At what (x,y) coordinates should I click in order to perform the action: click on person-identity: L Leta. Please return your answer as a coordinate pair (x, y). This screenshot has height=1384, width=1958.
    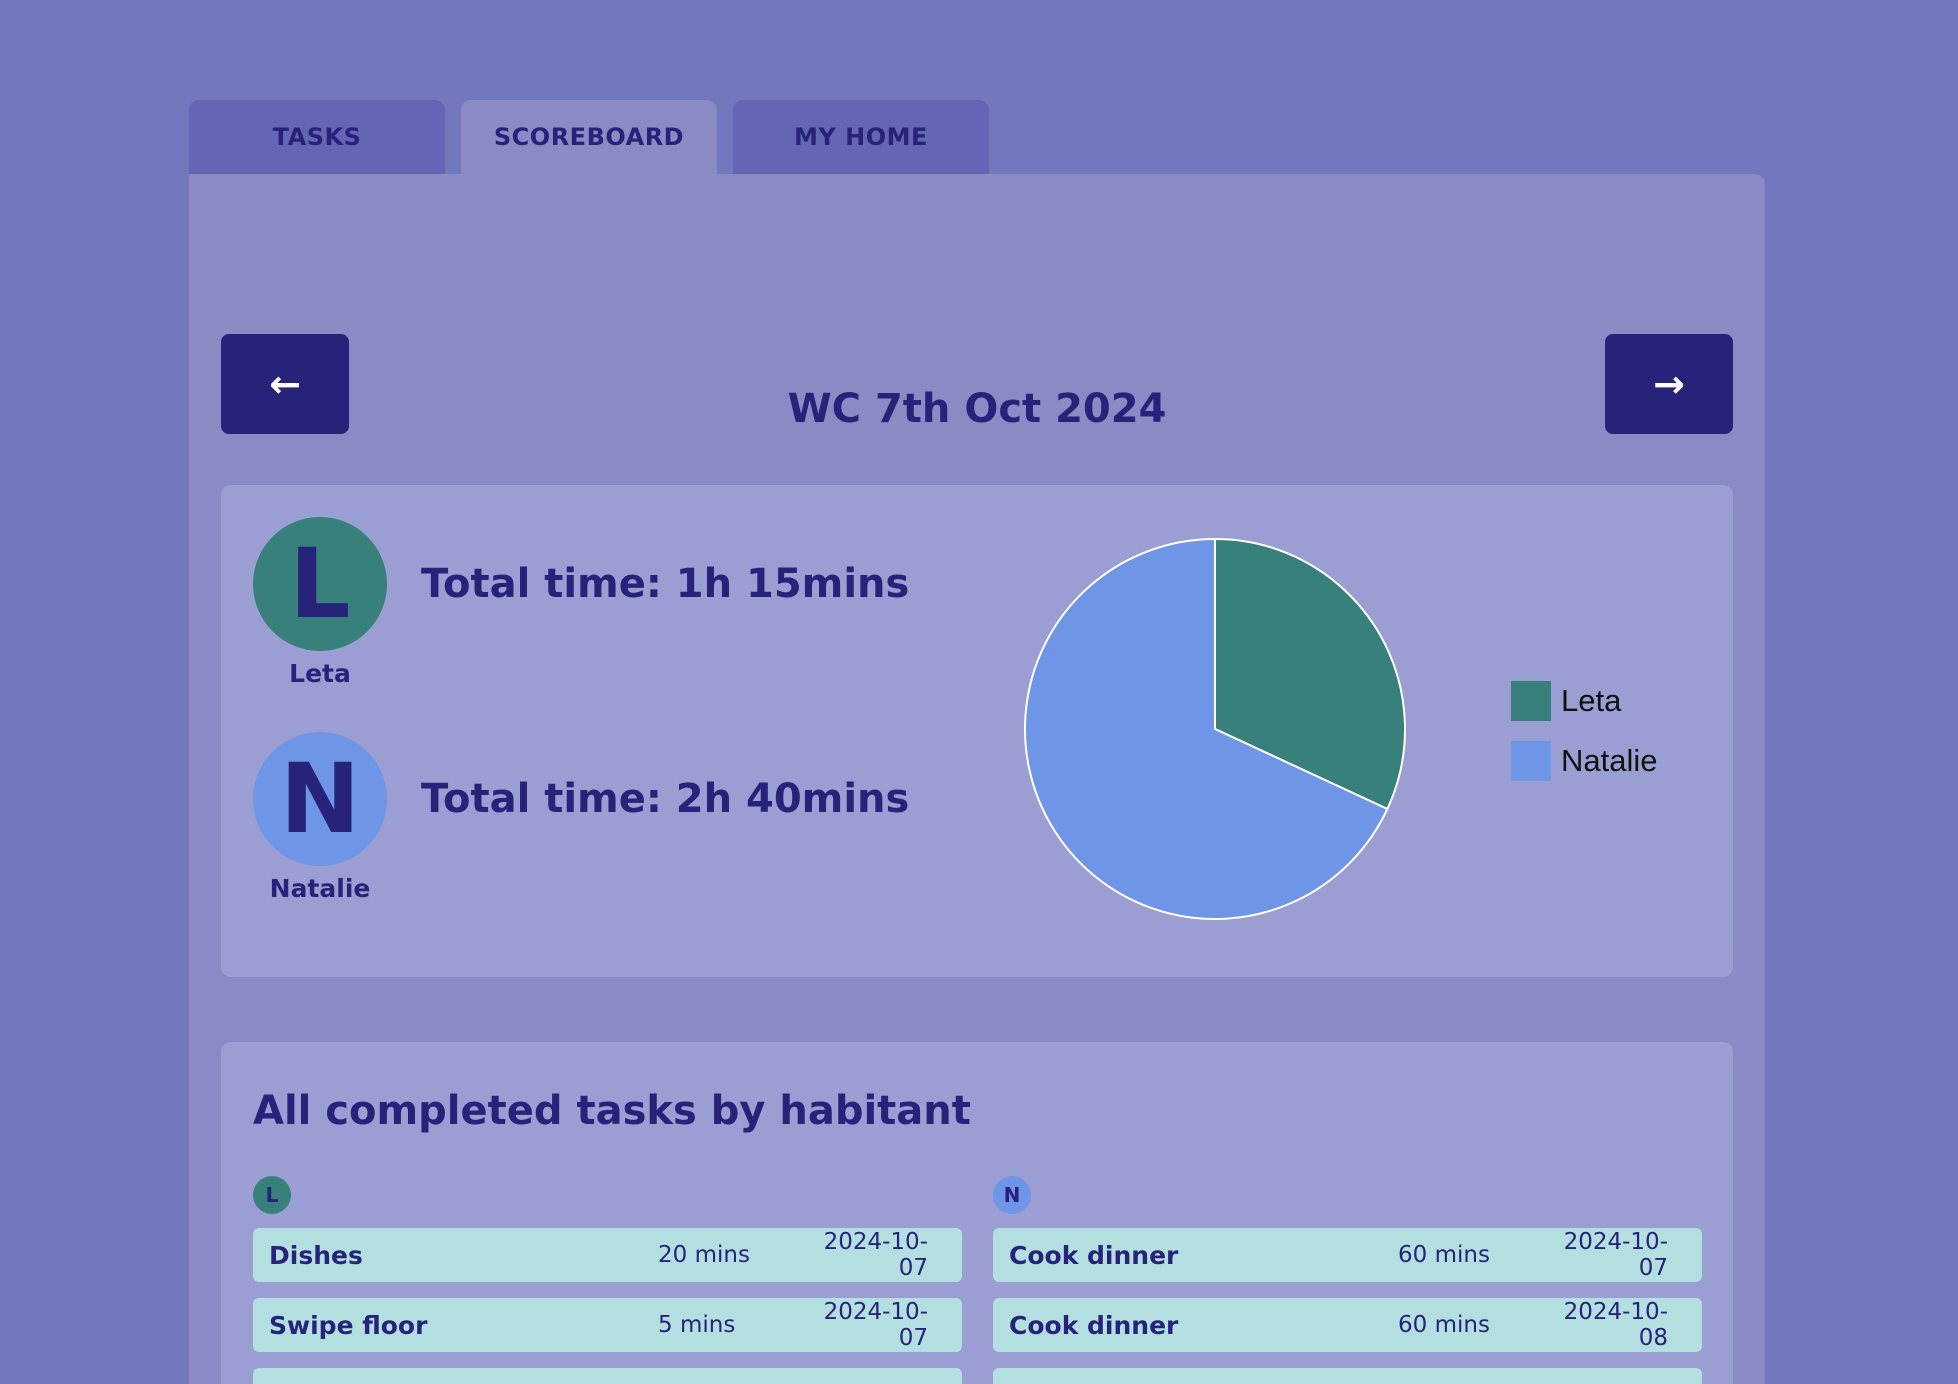
    Looking at the image, I should click on (320, 602).